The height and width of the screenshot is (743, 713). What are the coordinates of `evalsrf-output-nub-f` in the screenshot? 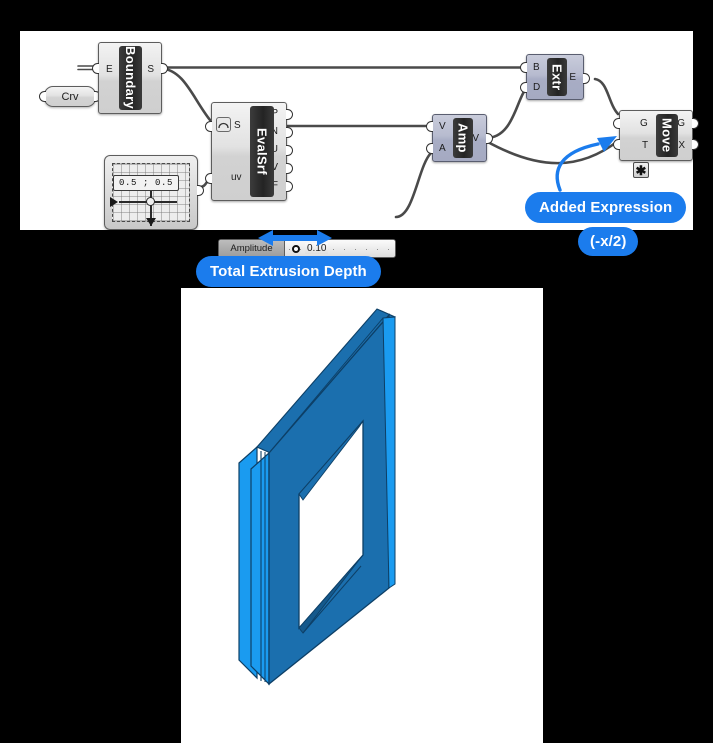 It's located at (289, 186).